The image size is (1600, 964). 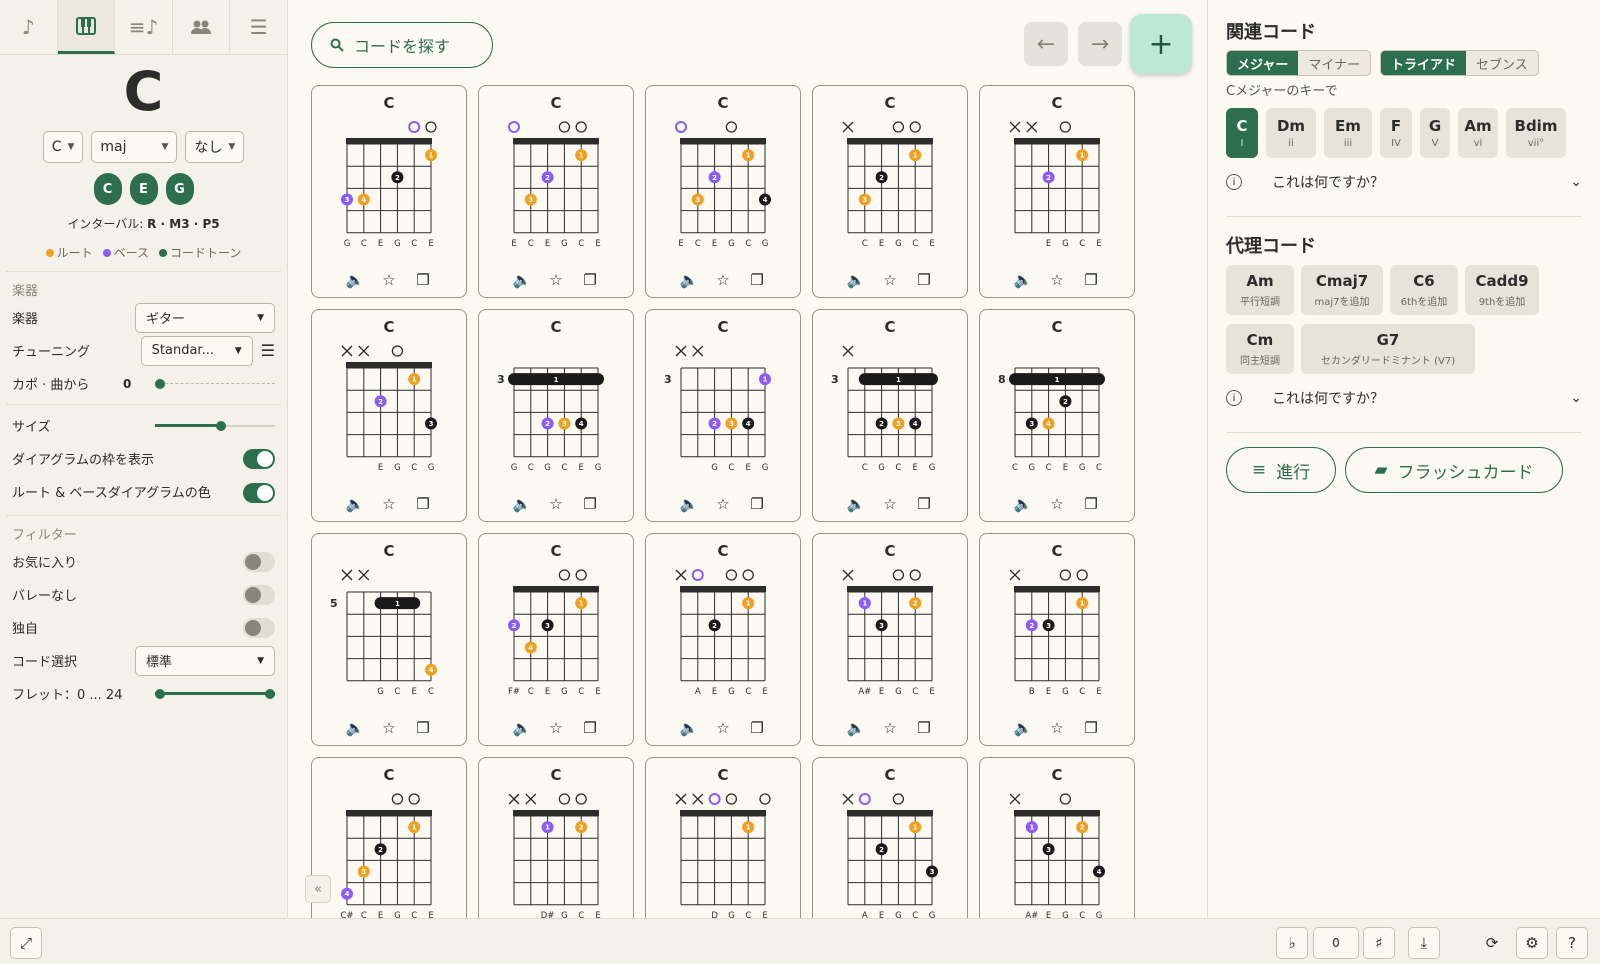 I want to click on tune-icon: ☰, so click(x=258, y=27).